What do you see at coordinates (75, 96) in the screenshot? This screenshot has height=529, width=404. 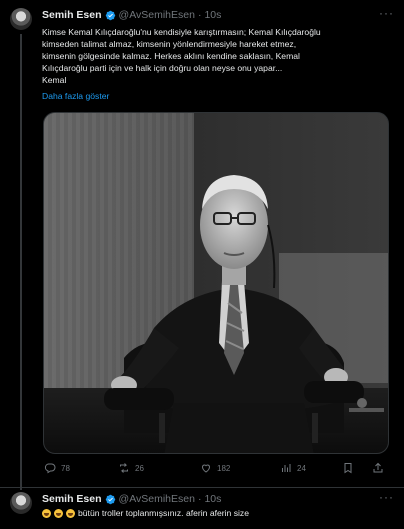 I see `show-more-link: Daha fazla göster` at bounding box center [75, 96].